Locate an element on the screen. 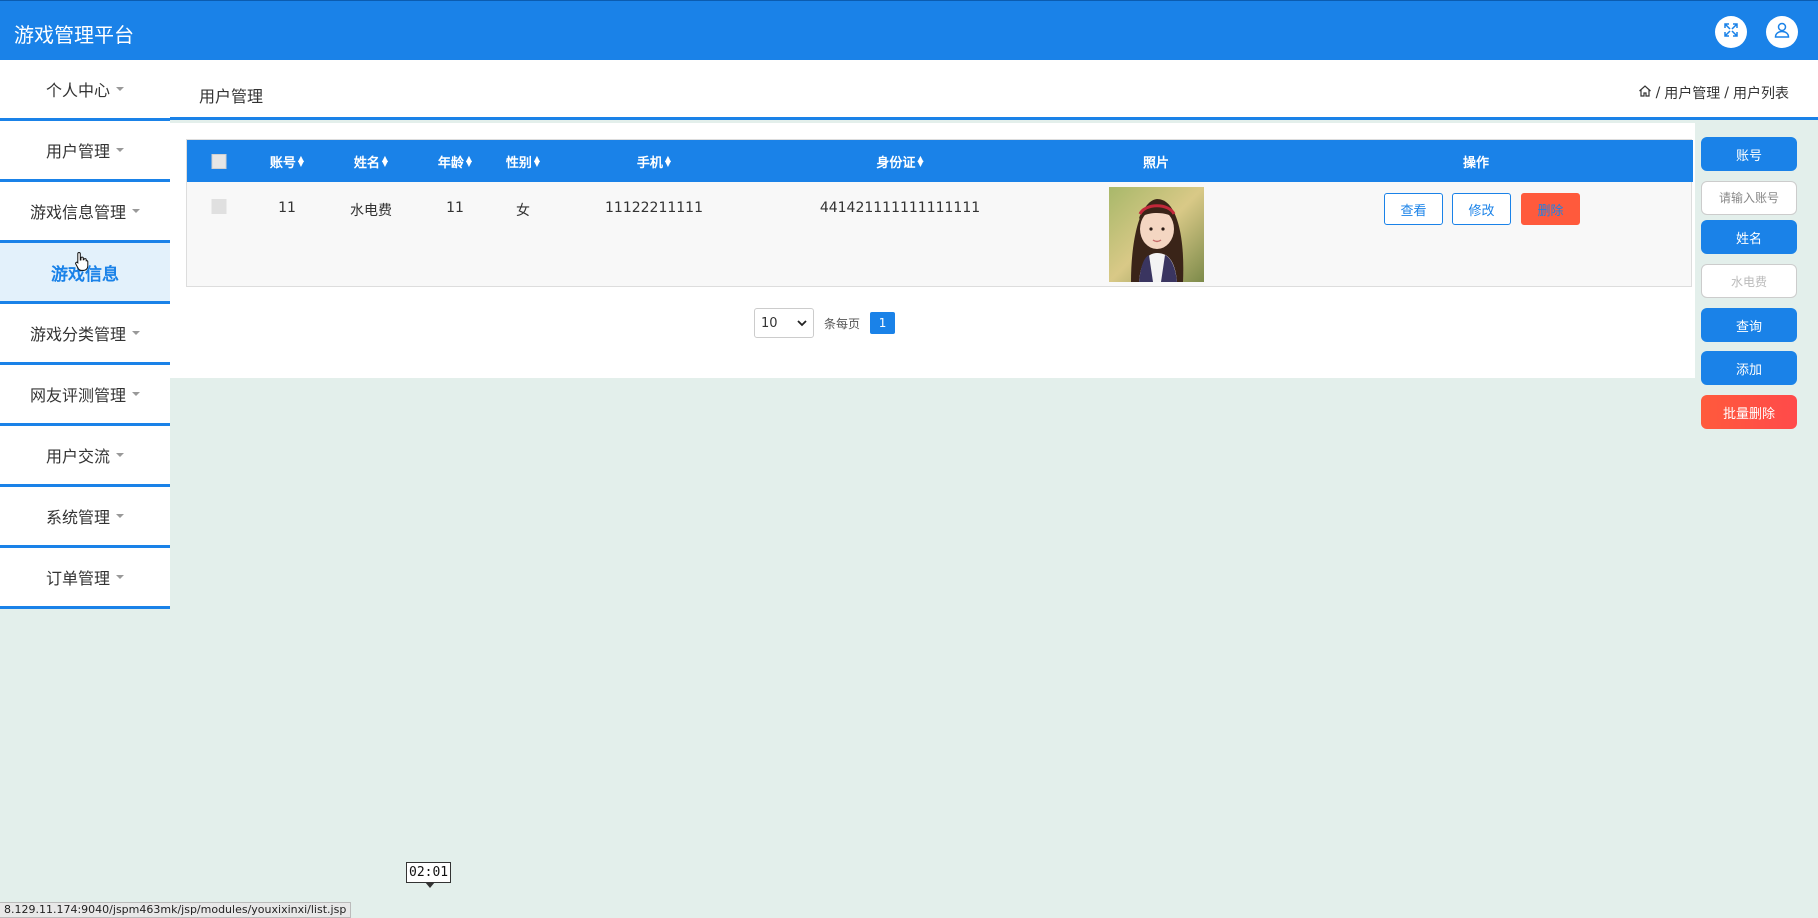 The image size is (1818, 918). sidebar-item-label: 网友评测管理 is located at coordinates (77, 395).